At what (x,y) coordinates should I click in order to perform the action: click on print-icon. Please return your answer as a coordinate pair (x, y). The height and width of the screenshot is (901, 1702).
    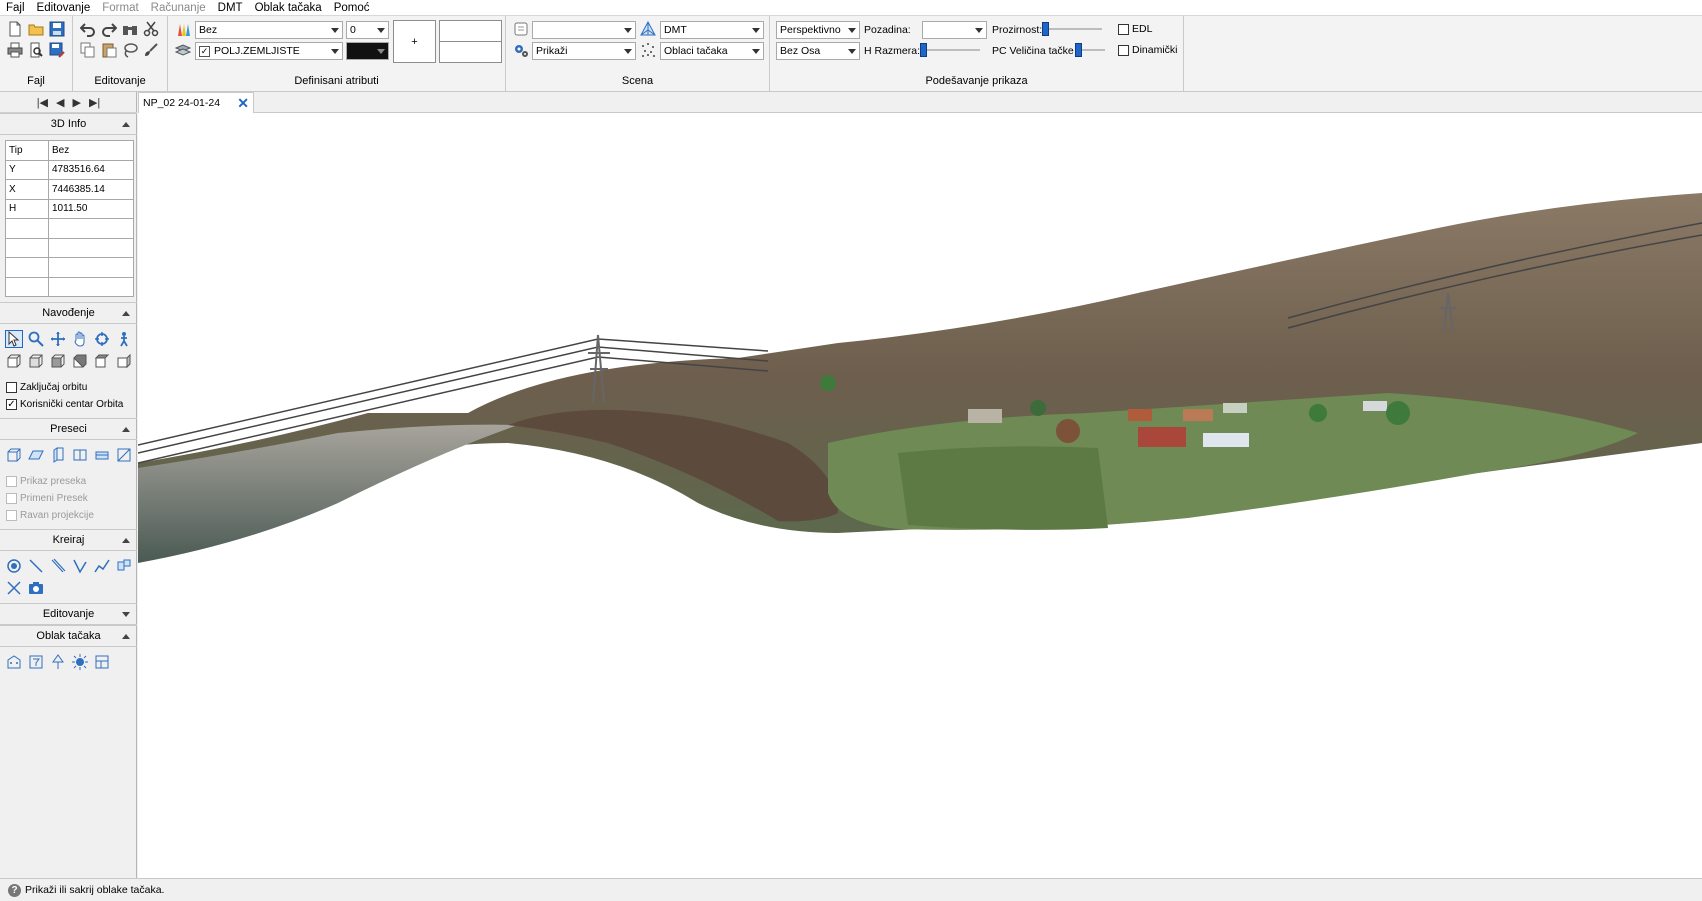
    Looking at the image, I should click on (15, 50).